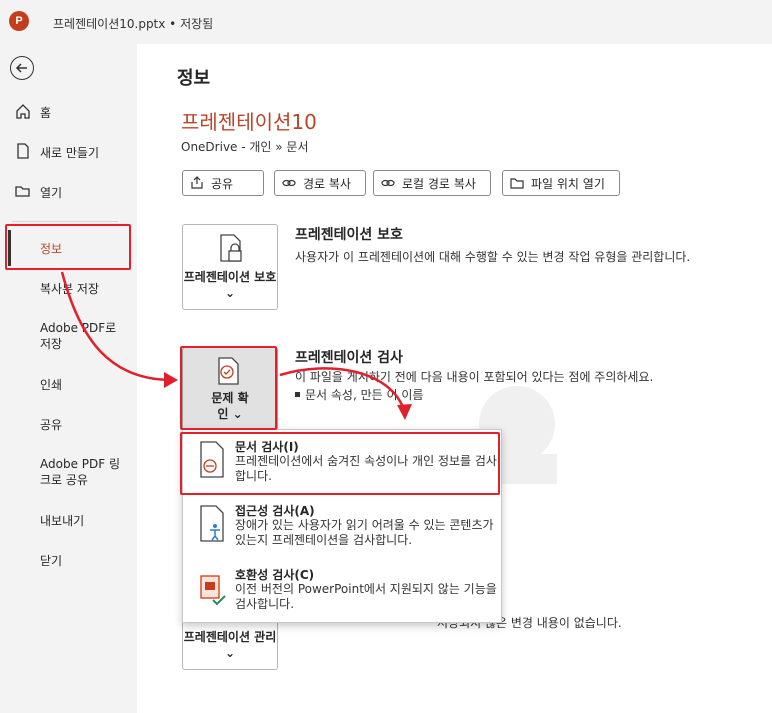 The height and width of the screenshot is (713, 772). Describe the element at coordinates (228, 388) in the screenshot. I see `check-issues-highlight-box` at that location.